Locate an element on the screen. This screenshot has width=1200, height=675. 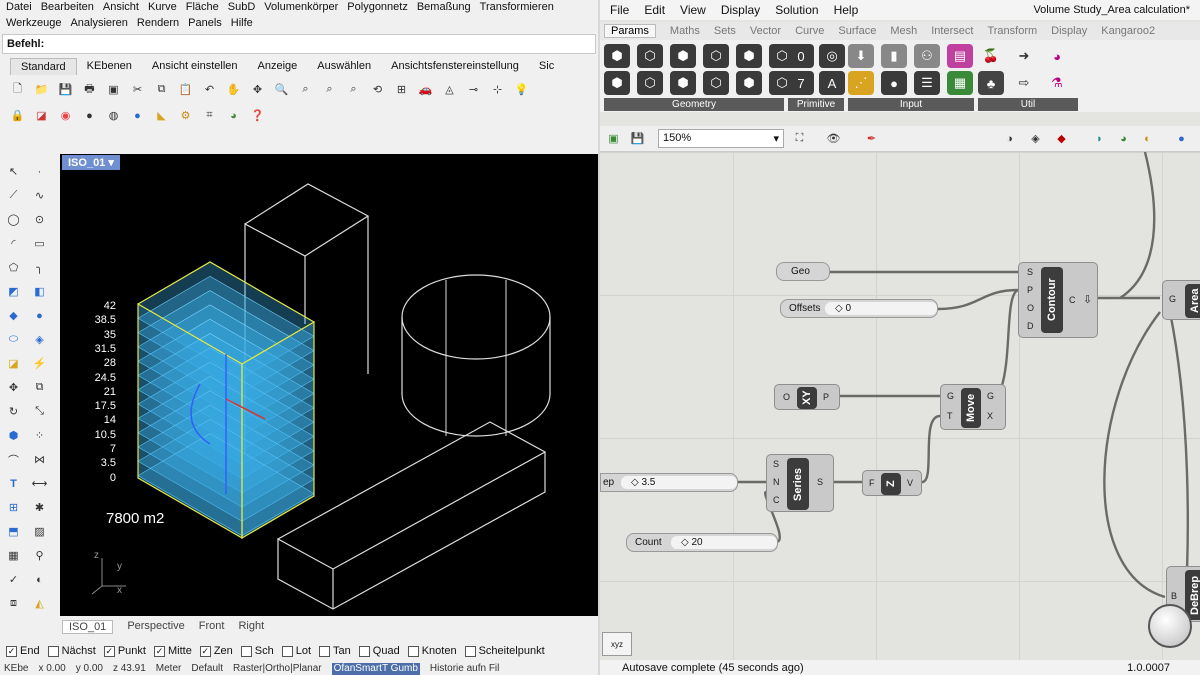
contour-pin-o: O is located at coordinates (1030, 308).